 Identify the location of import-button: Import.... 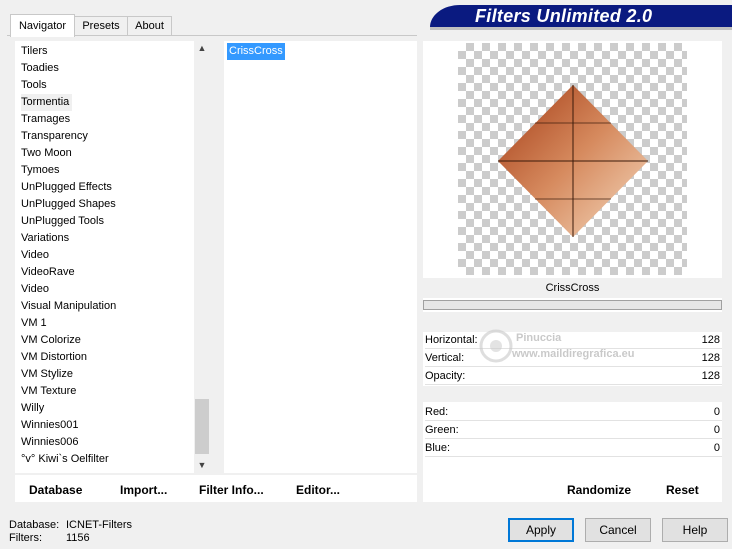
(143, 490).